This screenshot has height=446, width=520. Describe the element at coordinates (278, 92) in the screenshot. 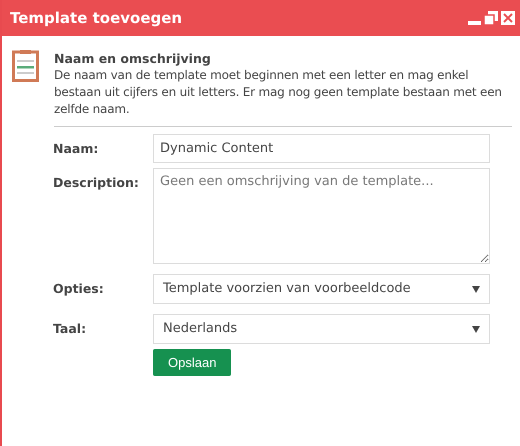

I see `section-description: De naam van de template moet beginnen met een letter en mag enkel bestaan uit cijfers en uit letters. Er mag nog geen template bestaan met een zelfde naam.` at that location.